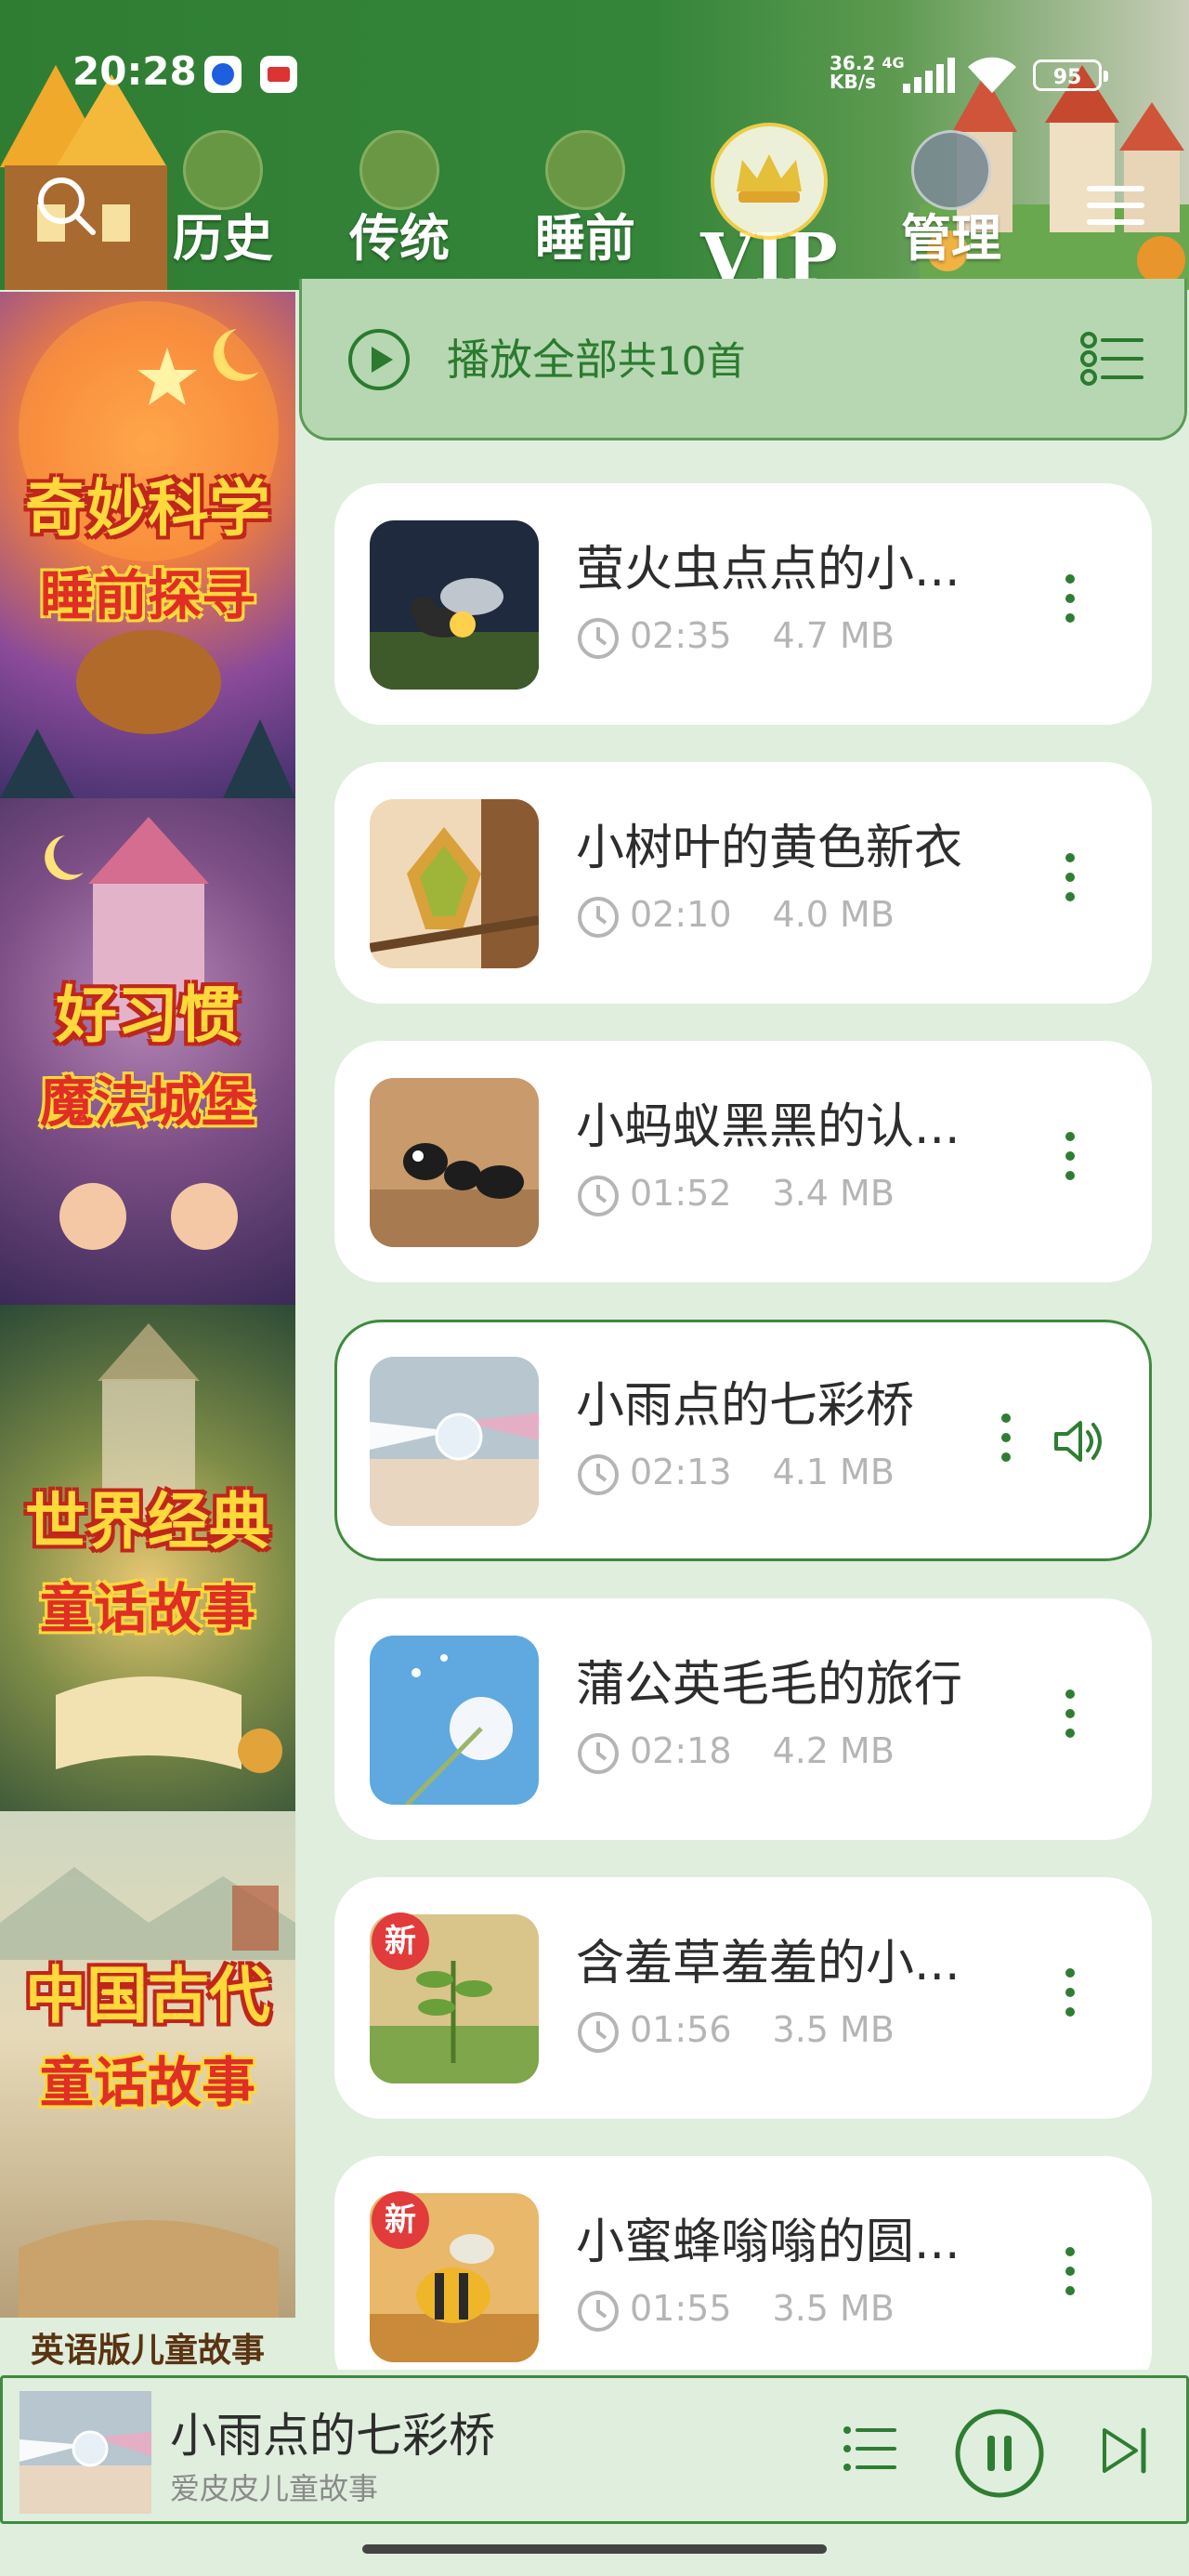 This screenshot has height=2576, width=1189. Describe the element at coordinates (833, 1193) in the screenshot. I see `story-size: 3.4 MB` at that location.